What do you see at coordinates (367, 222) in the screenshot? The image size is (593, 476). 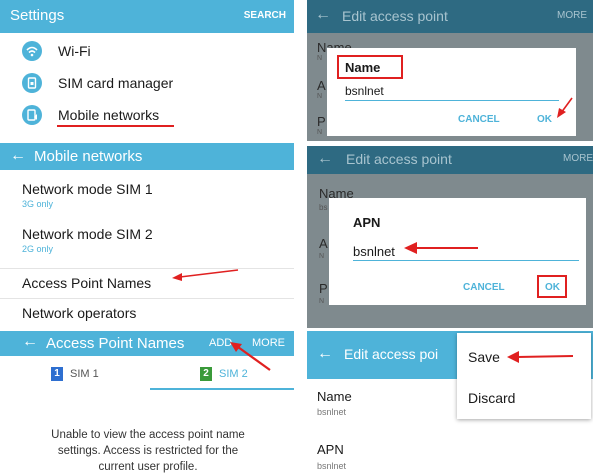 I see `dialog-title: APN` at bounding box center [367, 222].